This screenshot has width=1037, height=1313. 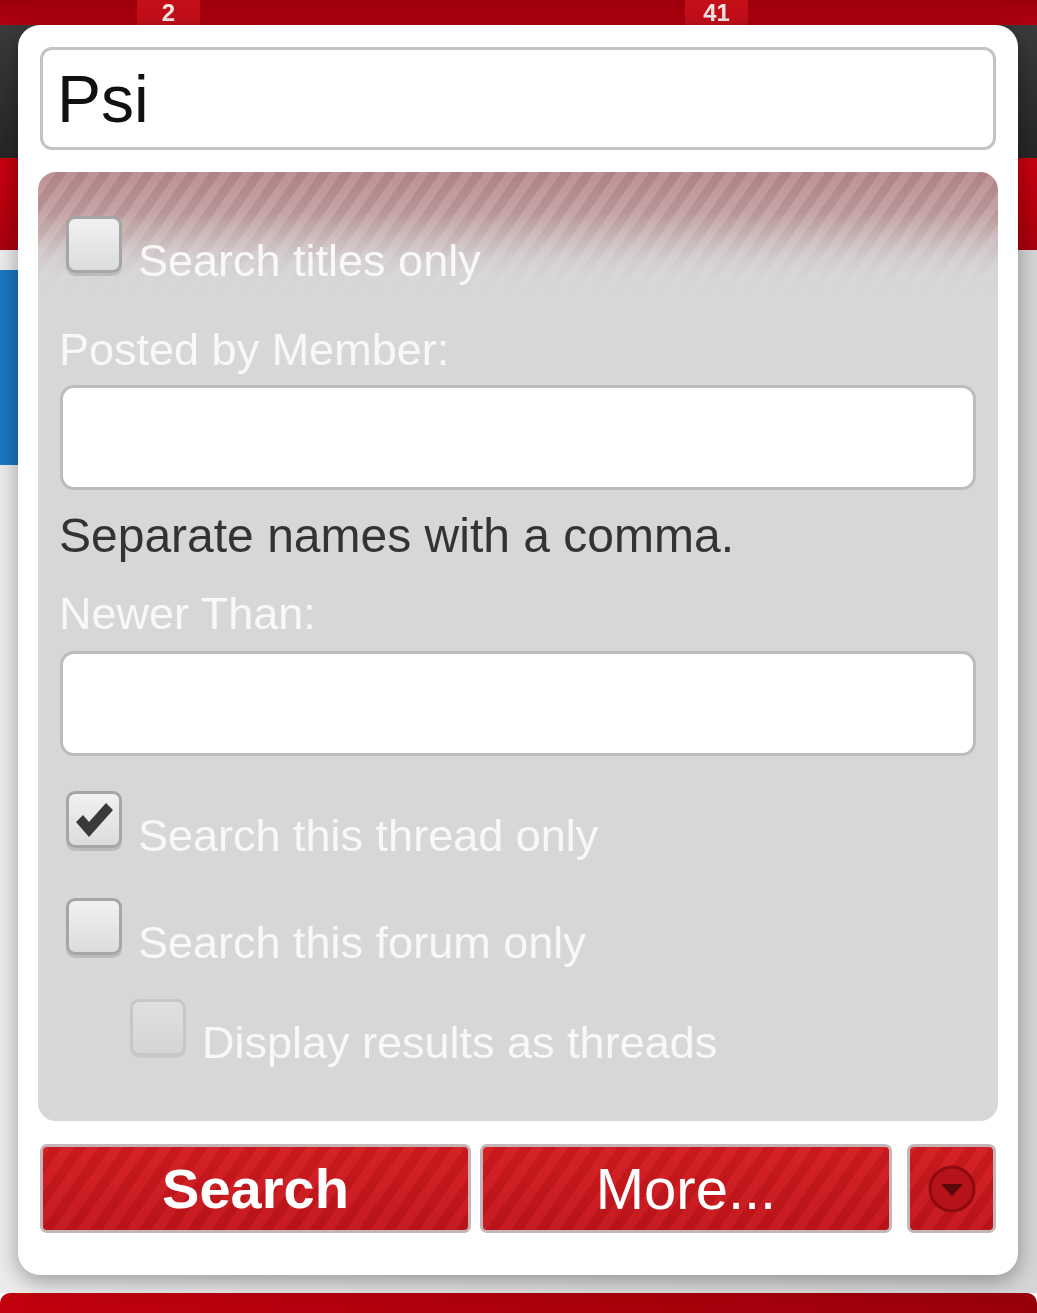 I want to click on member-field, so click(x=518, y=437).